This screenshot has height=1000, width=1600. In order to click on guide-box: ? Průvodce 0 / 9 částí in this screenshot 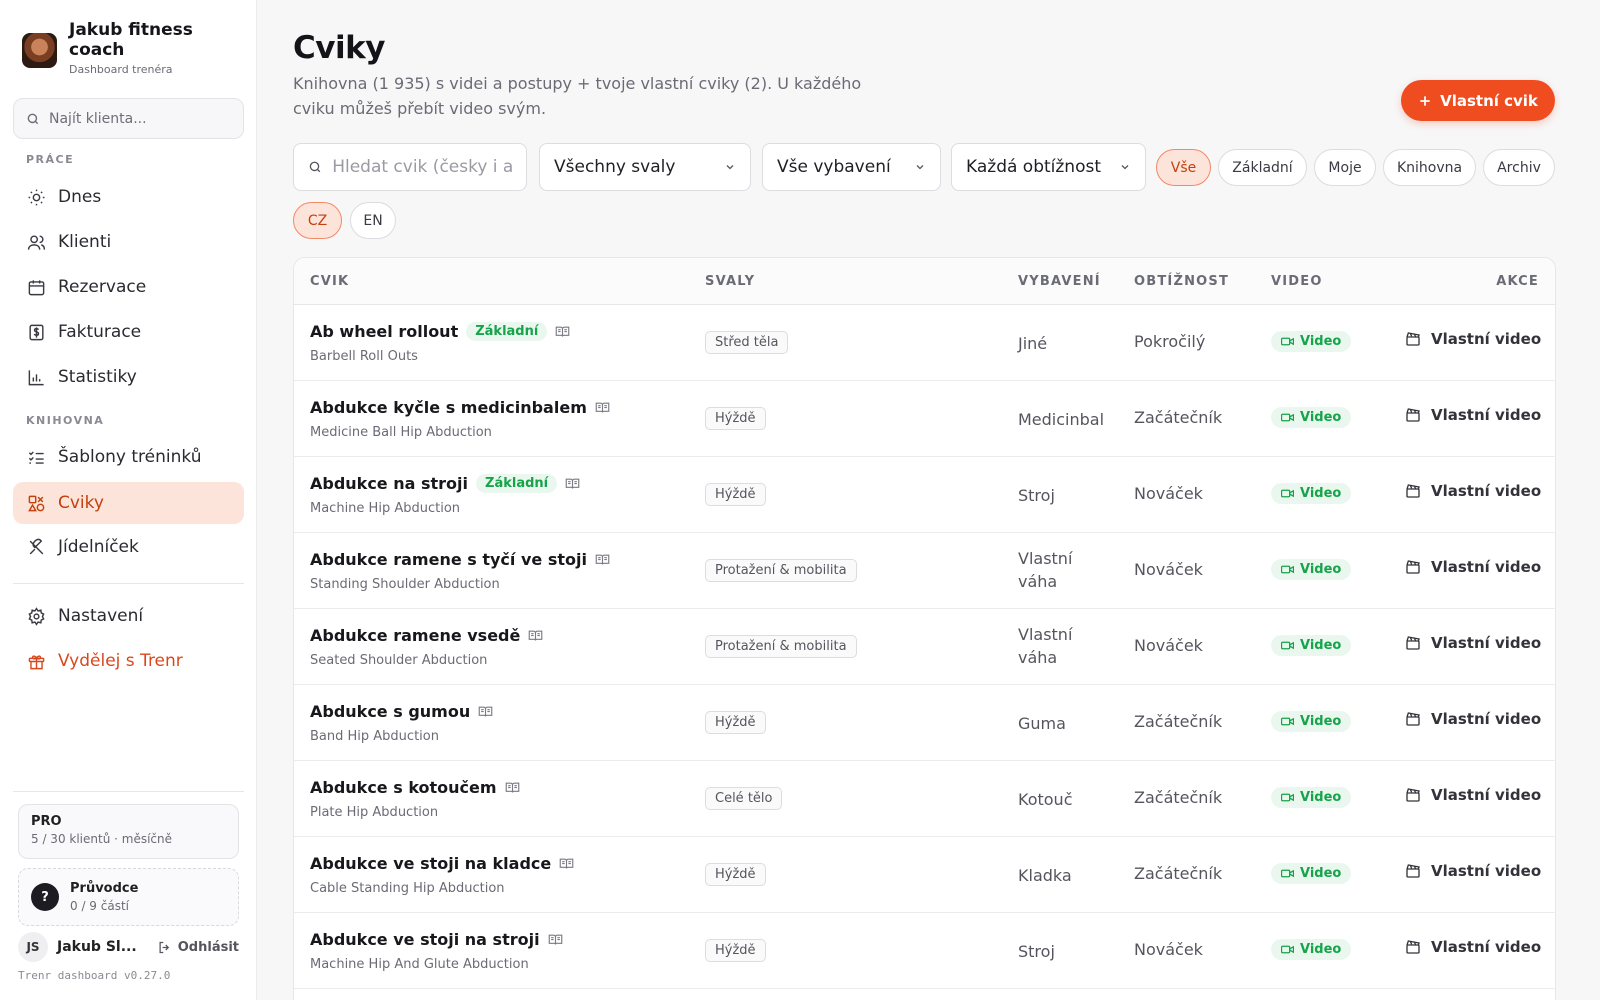, I will do `click(128, 897)`.